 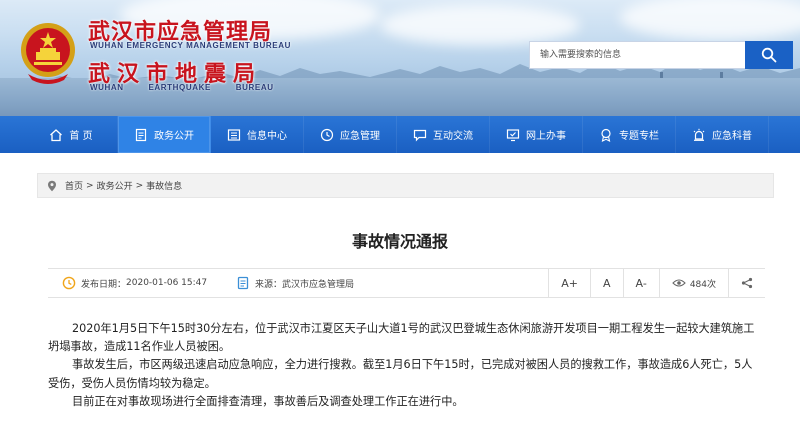 What do you see at coordinates (81, 136) in the screenshot?
I see `nav-item-label: 首 页` at bounding box center [81, 136].